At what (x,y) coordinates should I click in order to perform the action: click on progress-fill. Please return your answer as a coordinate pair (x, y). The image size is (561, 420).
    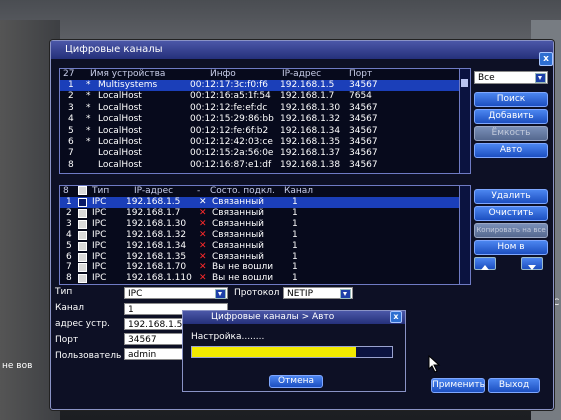
    Looking at the image, I should click on (274, 352).